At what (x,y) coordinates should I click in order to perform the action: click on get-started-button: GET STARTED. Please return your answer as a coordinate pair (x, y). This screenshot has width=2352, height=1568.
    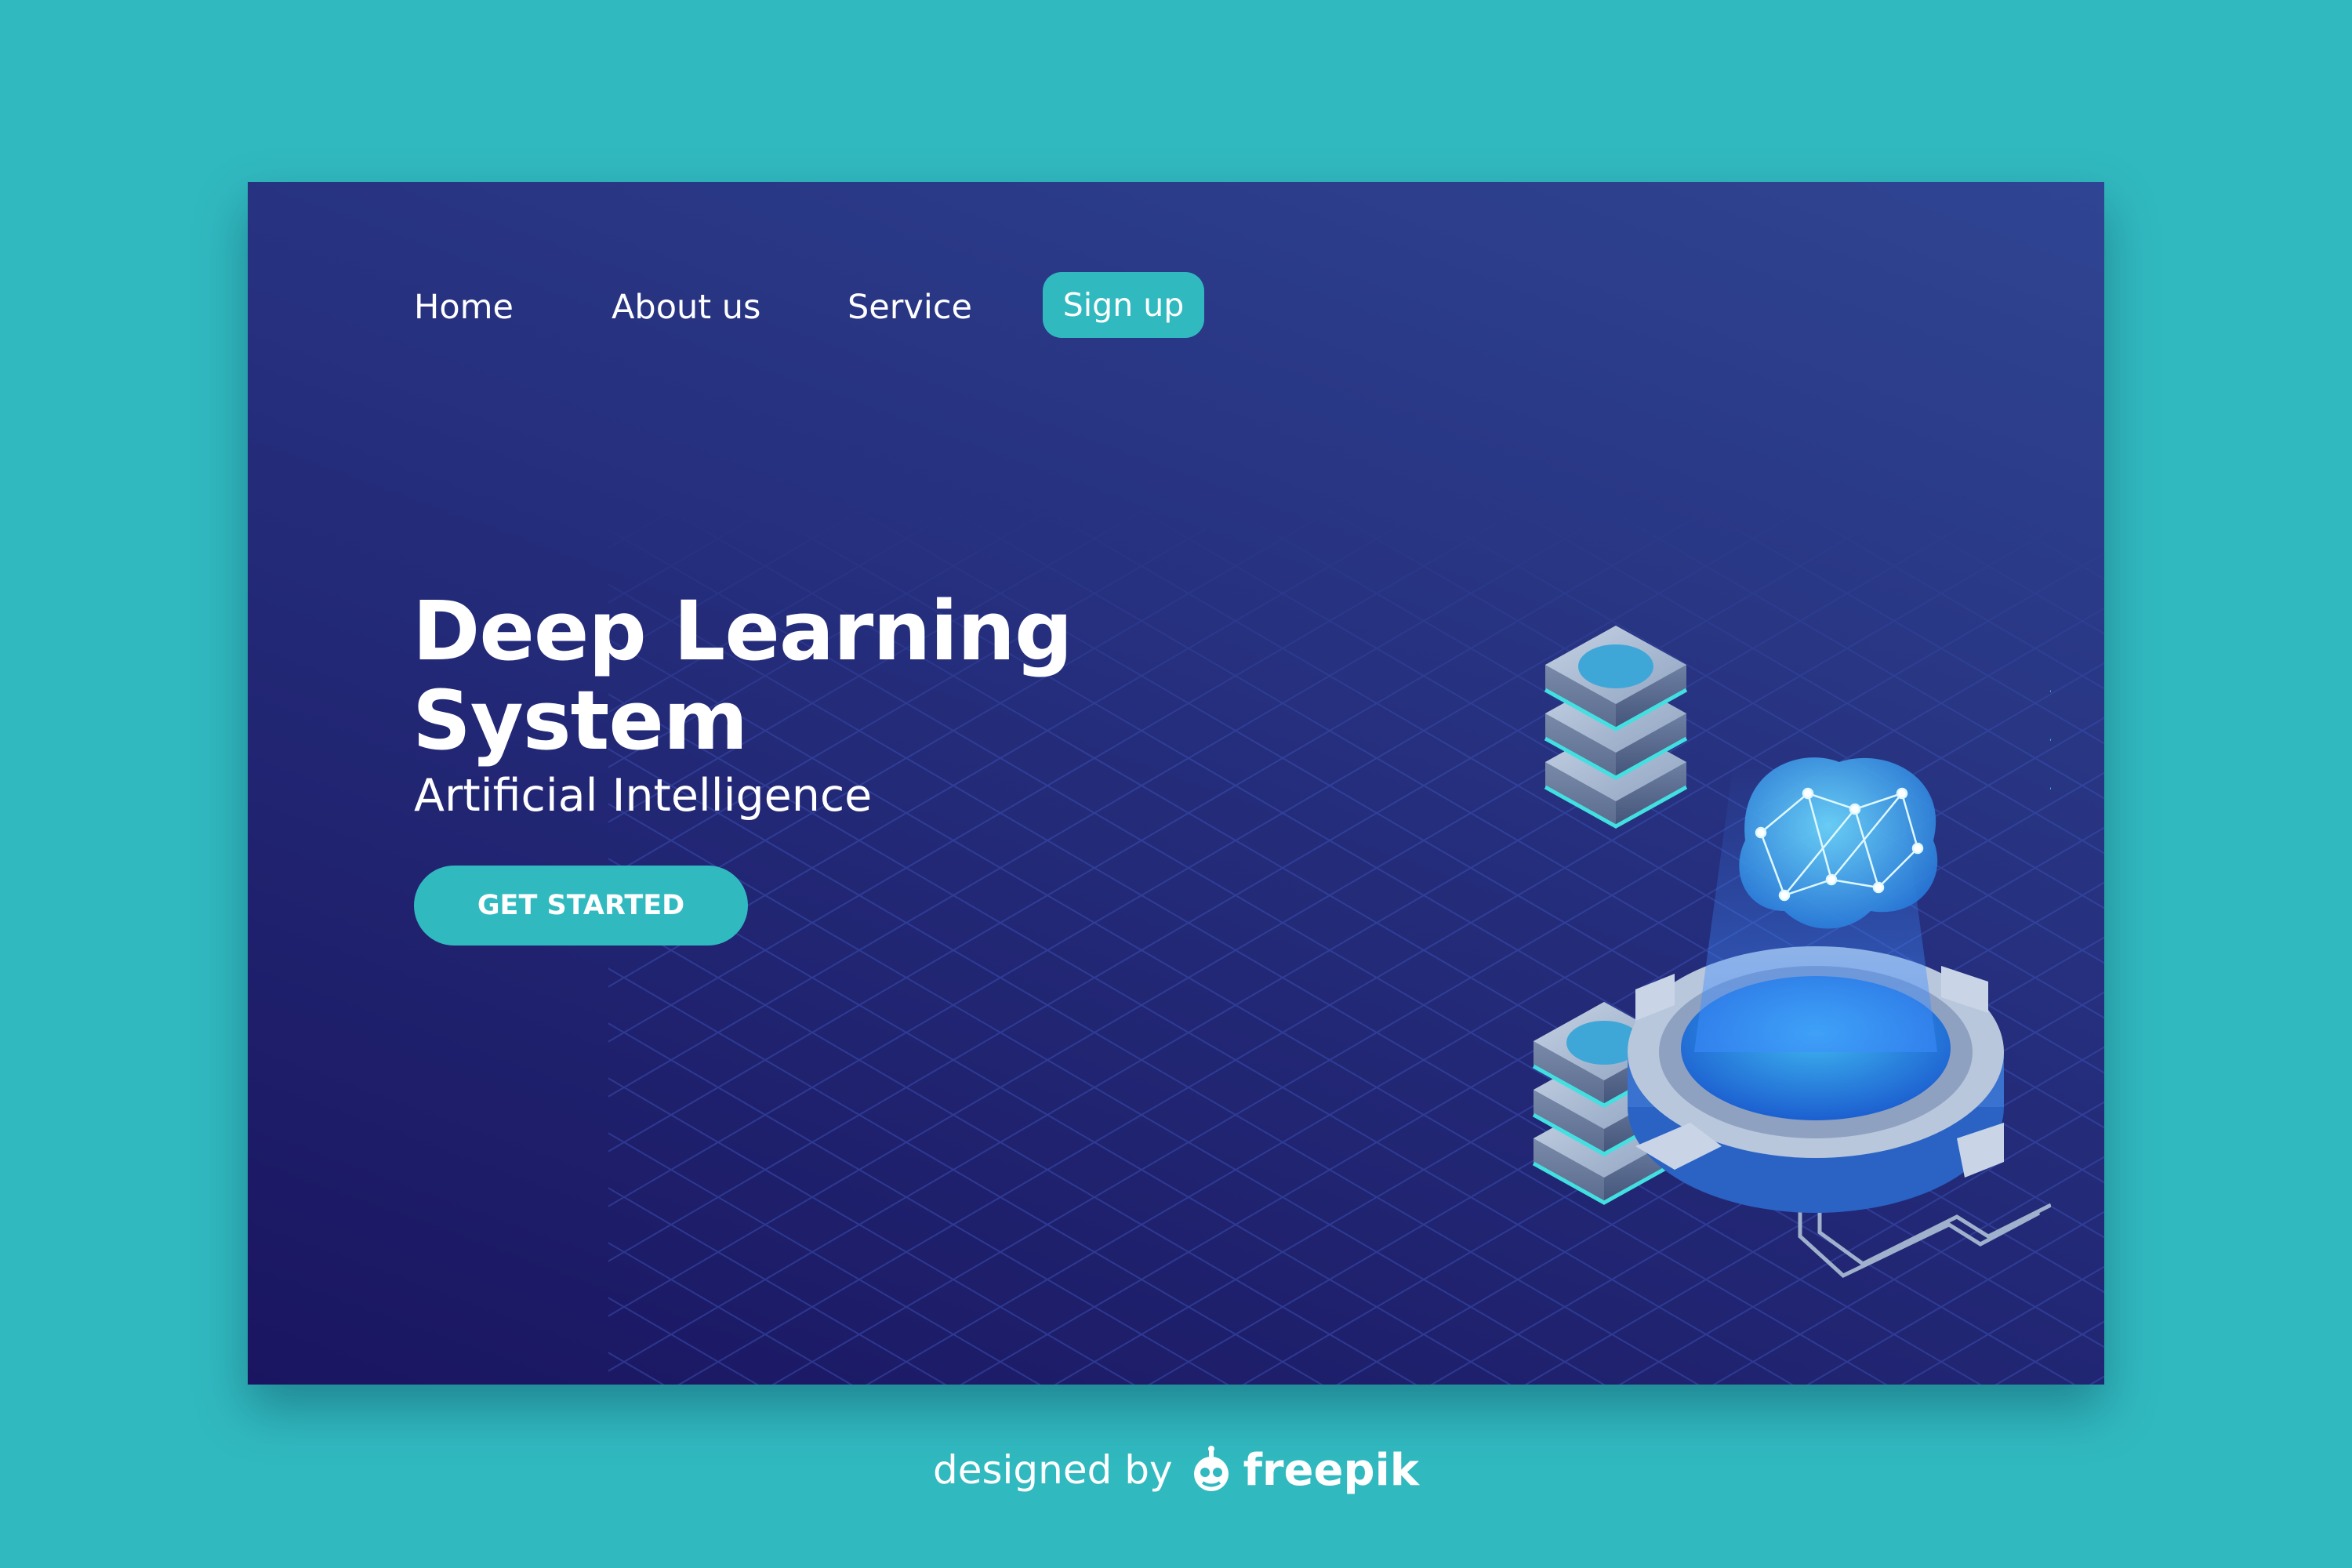
    Looking at the image, I should click on (581, 906).